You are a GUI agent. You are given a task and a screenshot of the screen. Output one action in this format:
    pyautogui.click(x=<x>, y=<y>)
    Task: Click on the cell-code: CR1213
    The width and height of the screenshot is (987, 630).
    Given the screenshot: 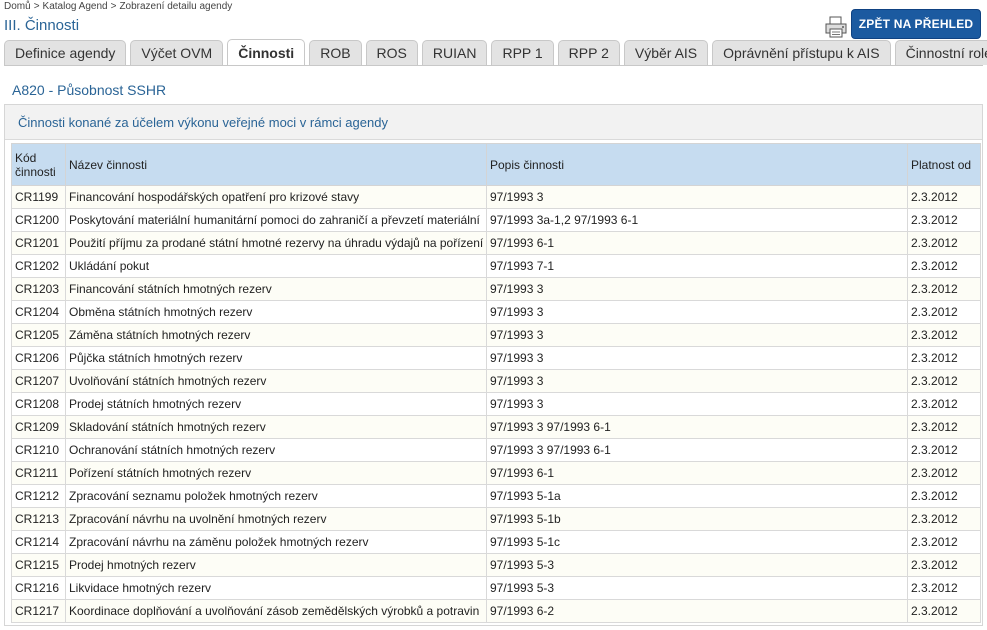 What is the action you would take?
    pyautogui.click(x=38, y=519)
    